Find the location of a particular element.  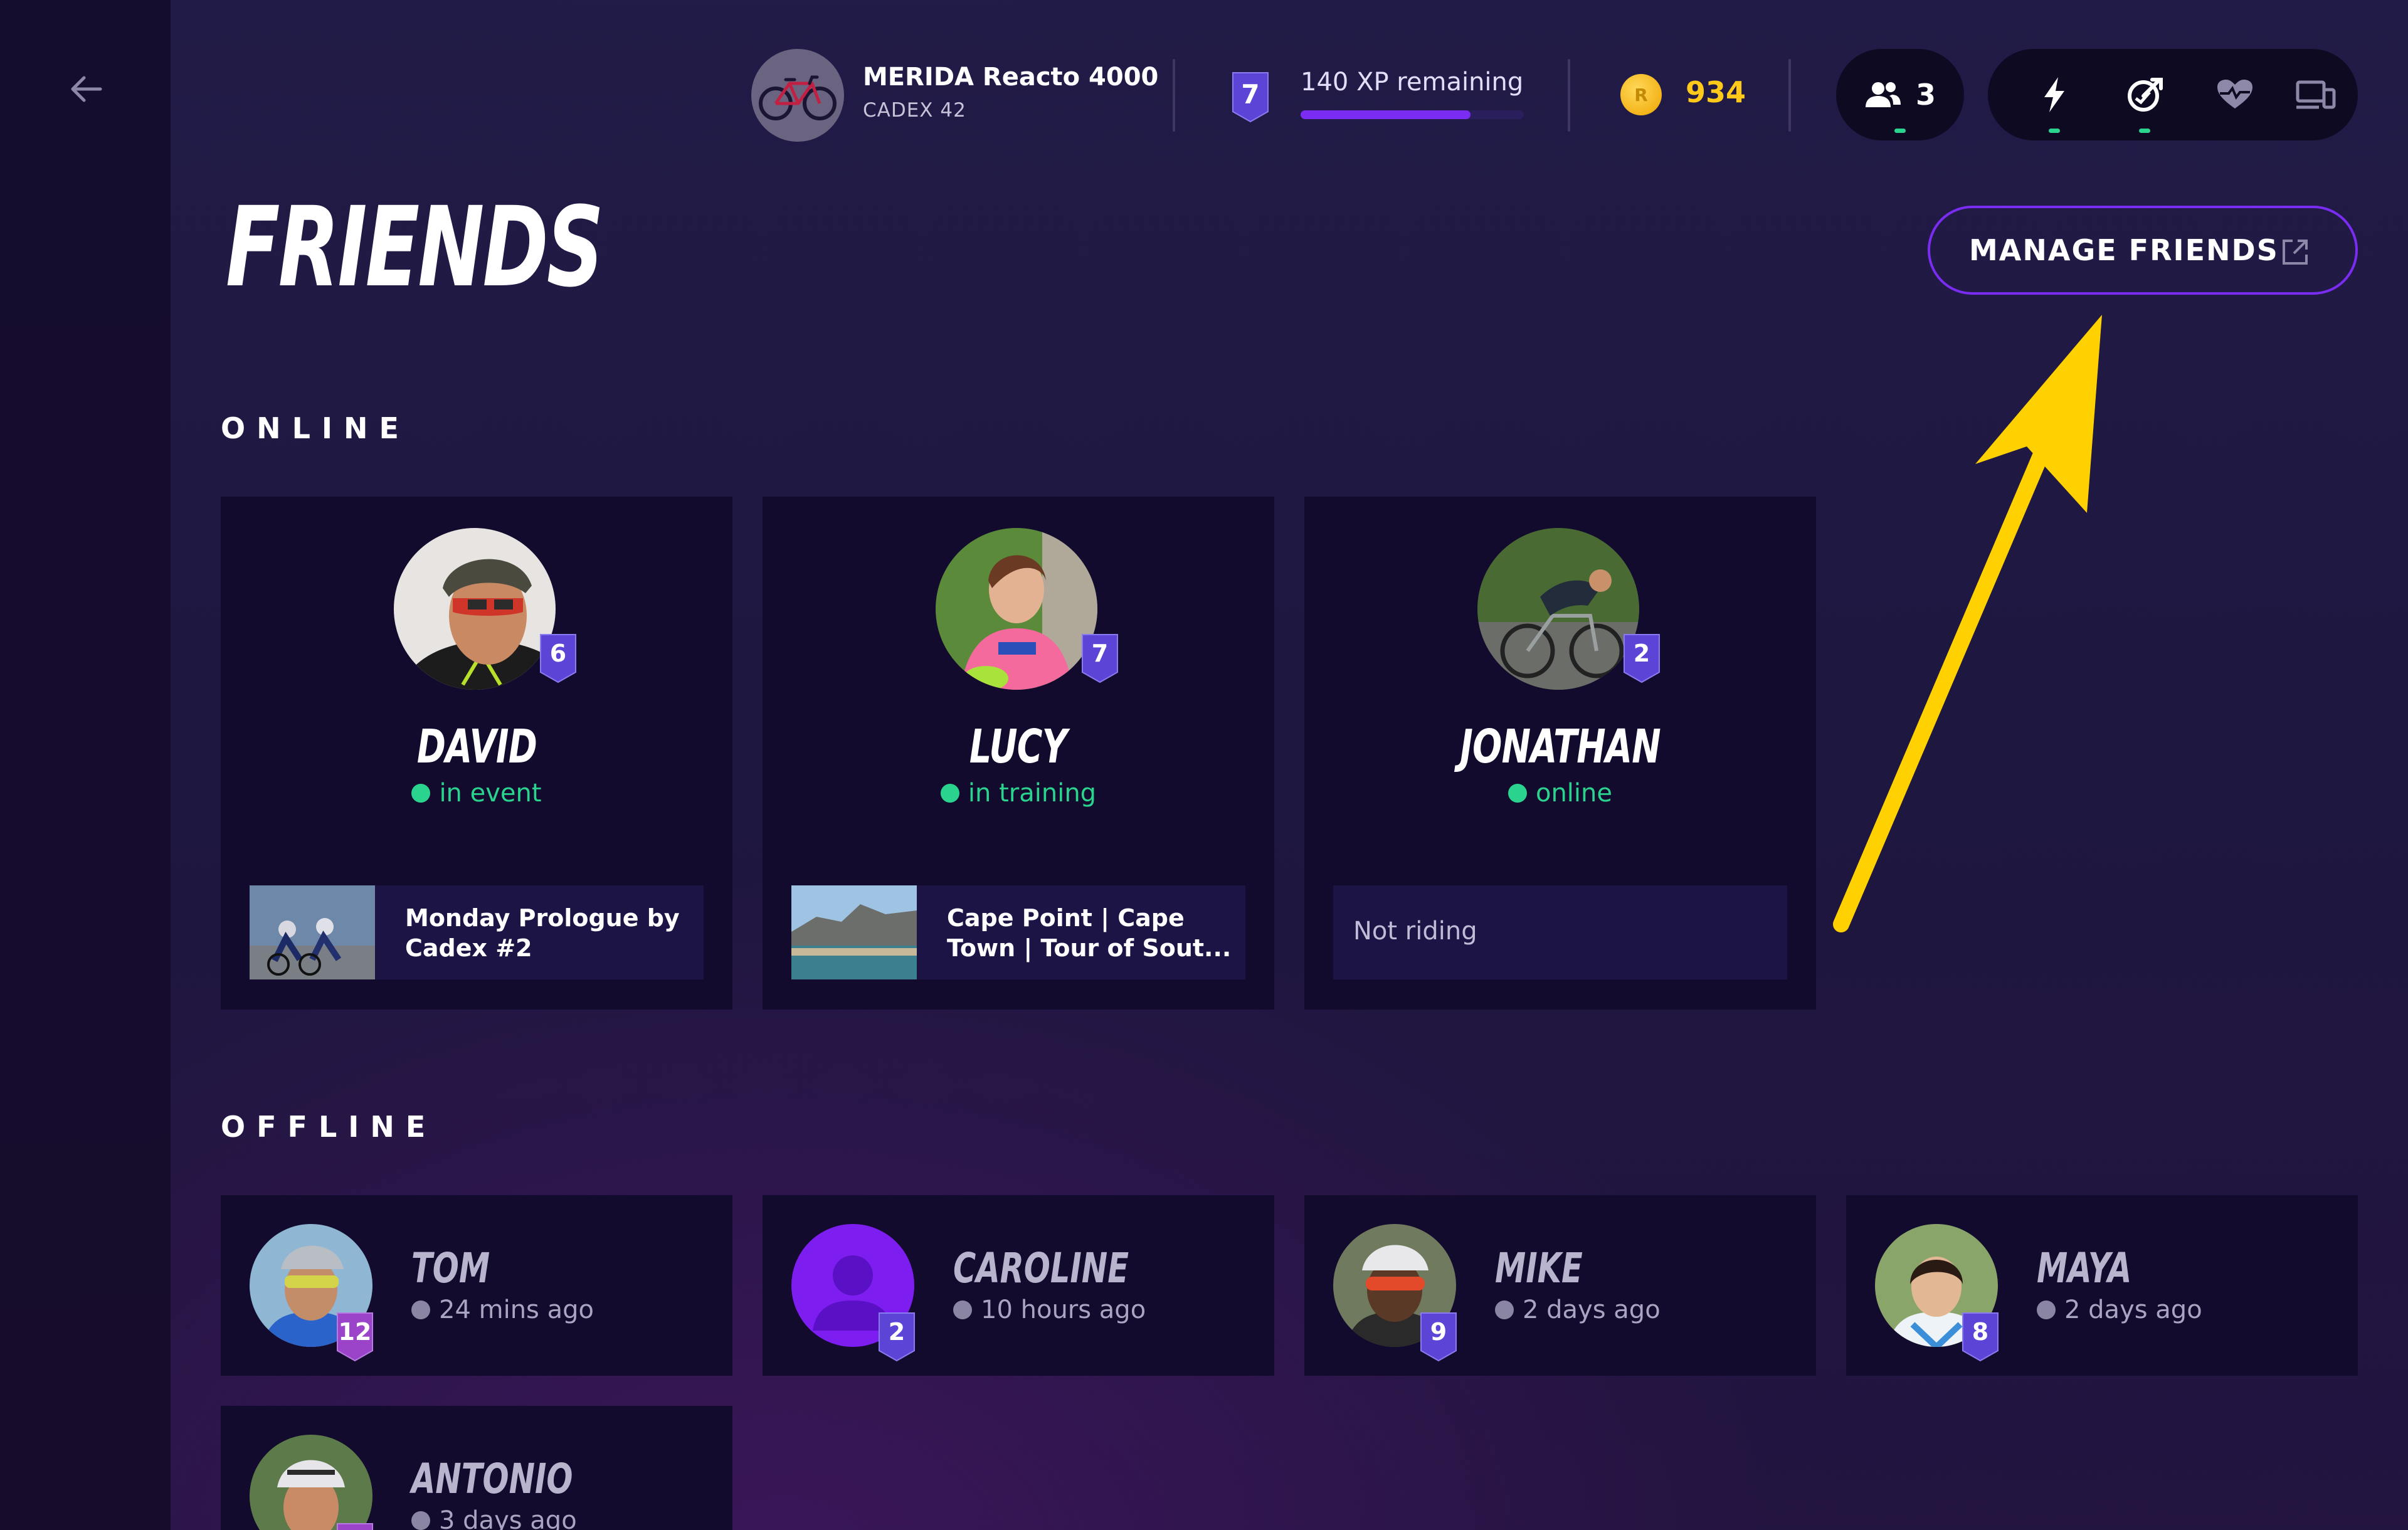

bike-wheels: CADEX 42 is located at coordinates (914, 110).